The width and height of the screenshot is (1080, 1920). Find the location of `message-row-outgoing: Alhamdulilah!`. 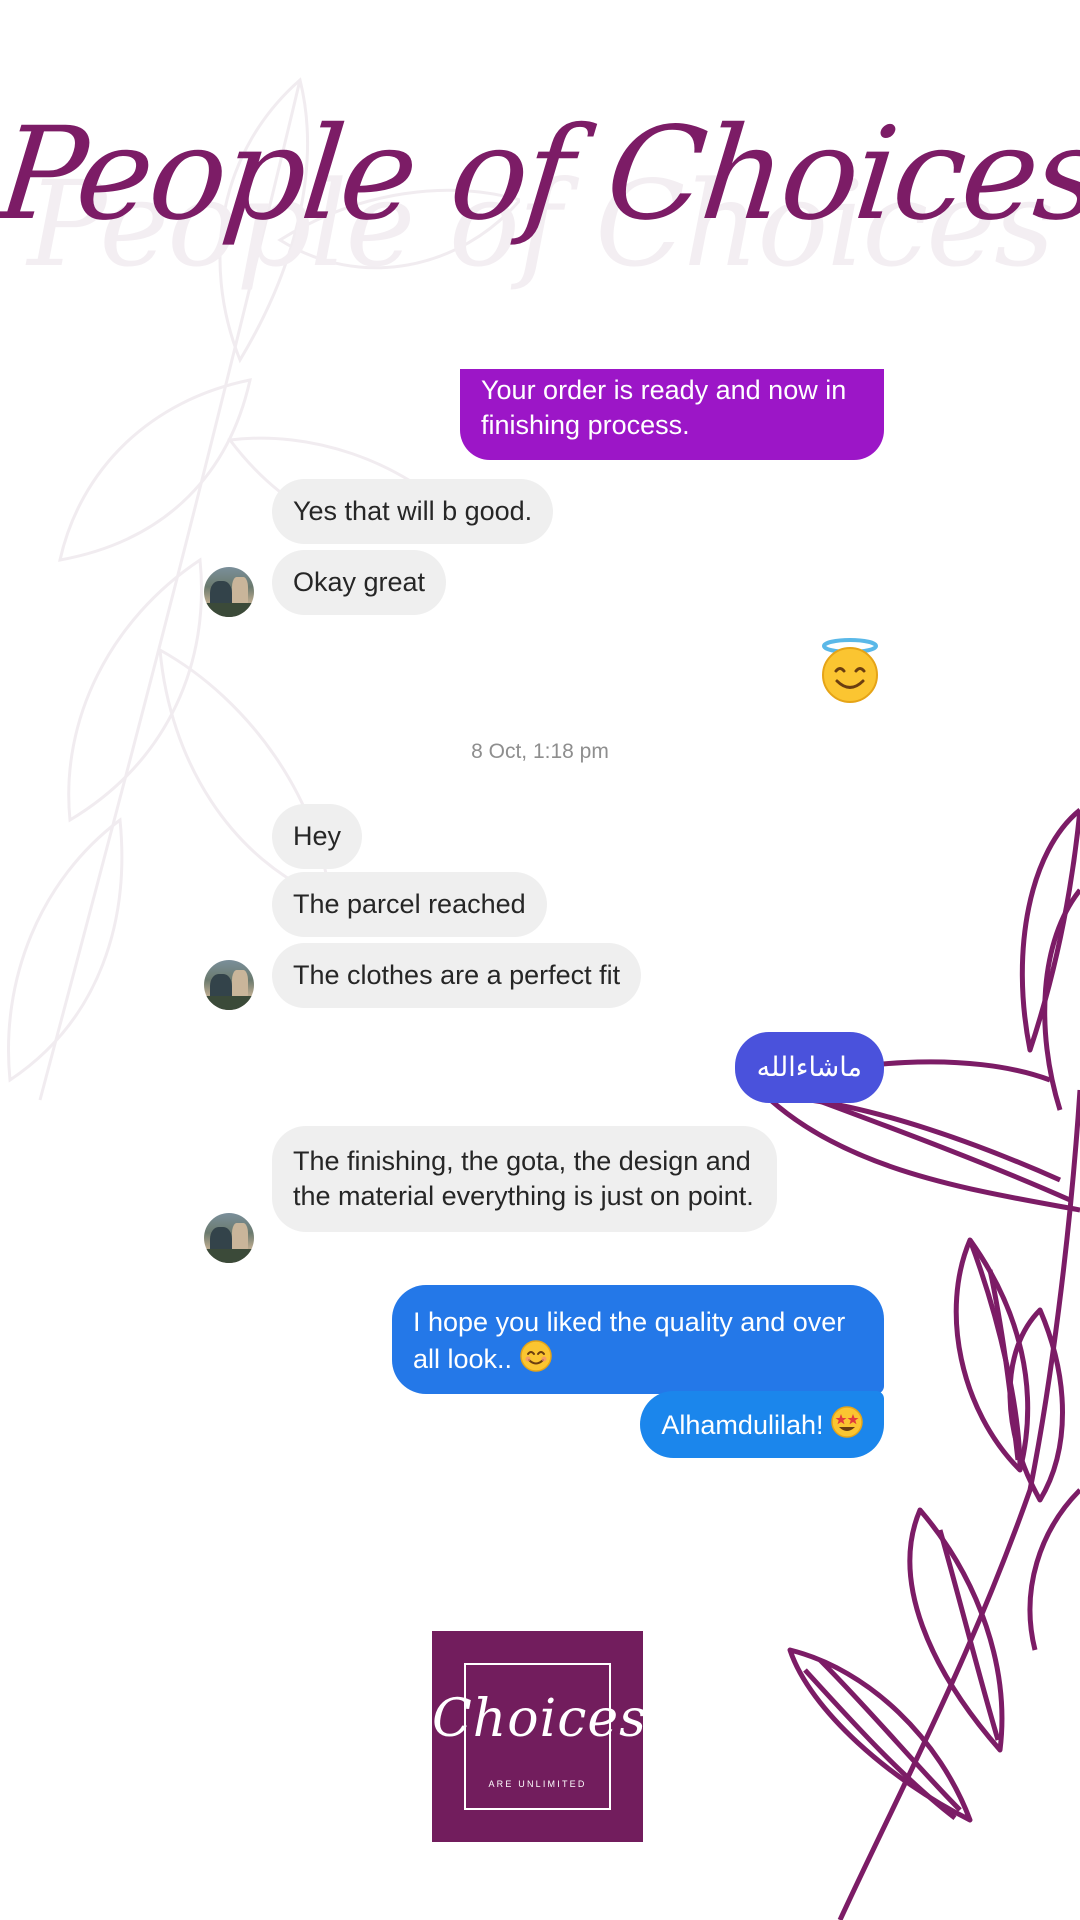

message-row-outgoing: Alhamdulilah! is located at coordinates (762, 1424).